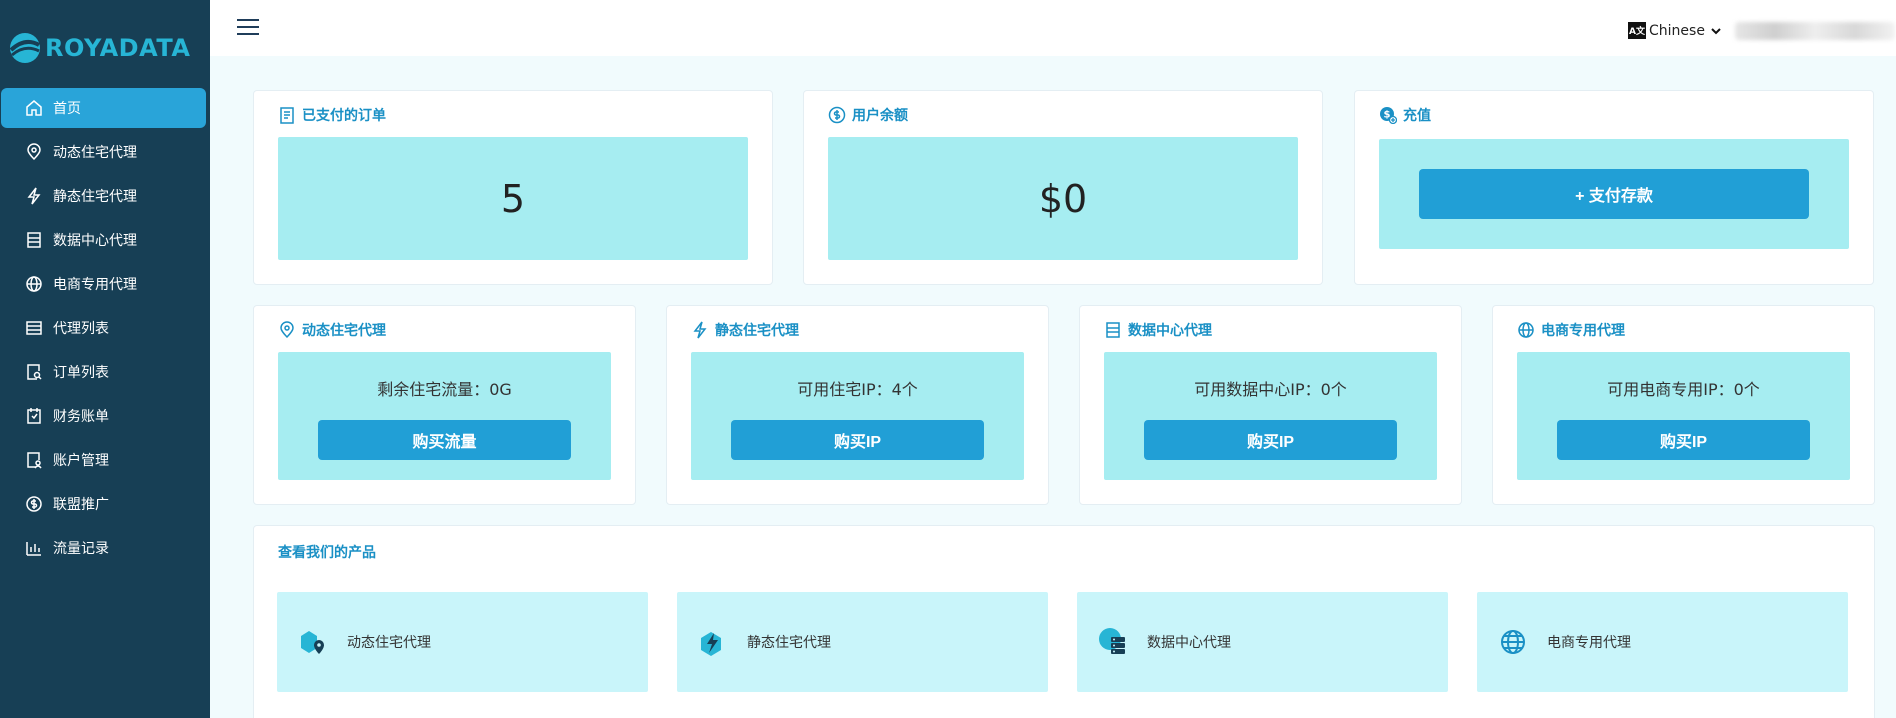 This screenshot has width=1896, height=718. I want to click on card-ecommerce: 电商专用代理 可用电商专用IP：0个 购买IP, so click(1683, 405).